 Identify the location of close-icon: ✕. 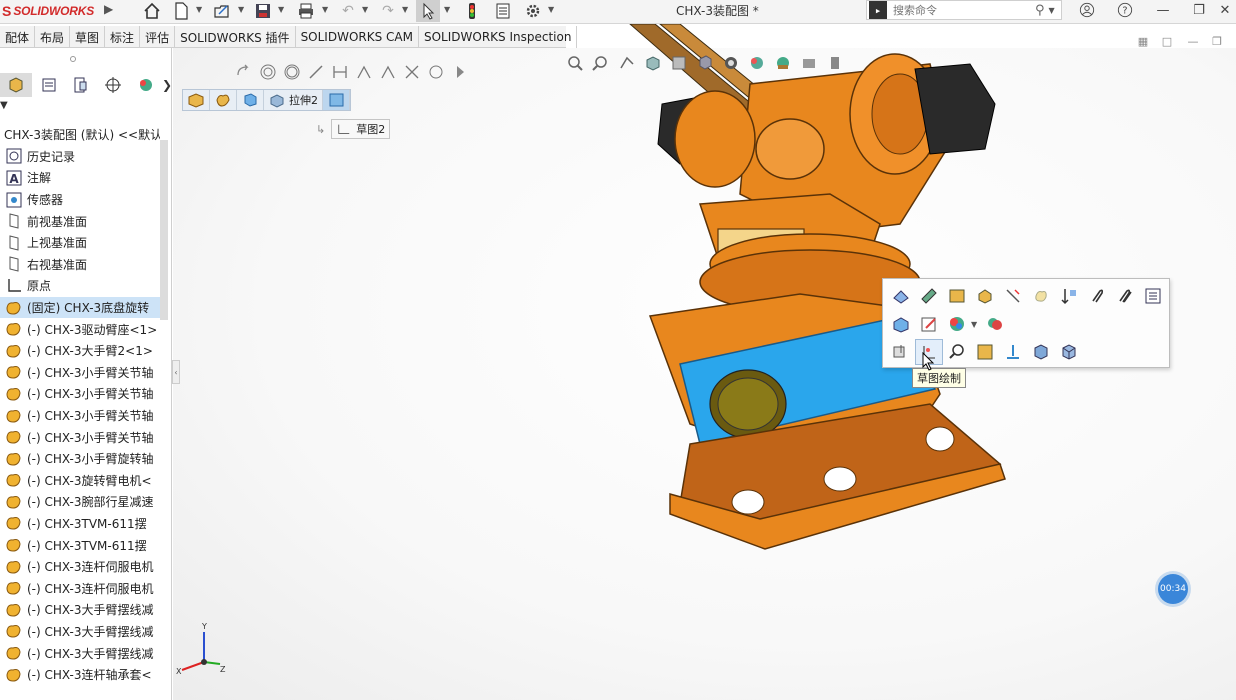
(1224, 10).